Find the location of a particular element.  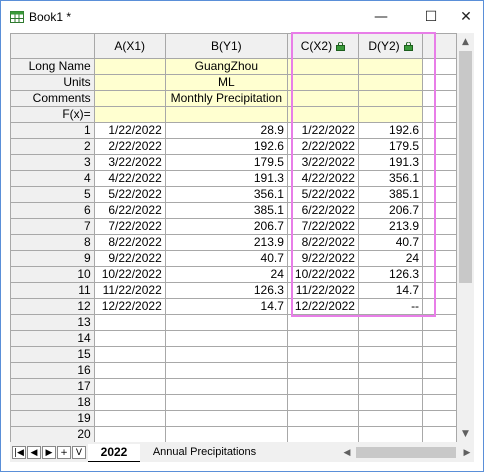

cell-a: 2/22/2022 is located at coordinates (129, 146).